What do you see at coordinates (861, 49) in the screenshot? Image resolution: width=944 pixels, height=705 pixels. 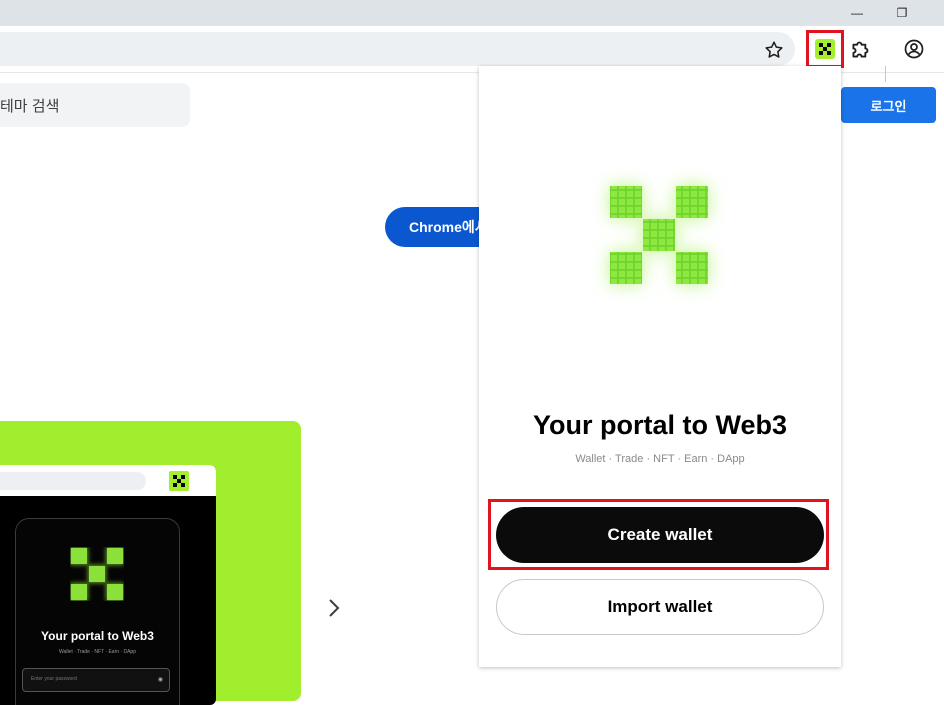 I see `puzzle-icon` at bounding box center [861, 49].